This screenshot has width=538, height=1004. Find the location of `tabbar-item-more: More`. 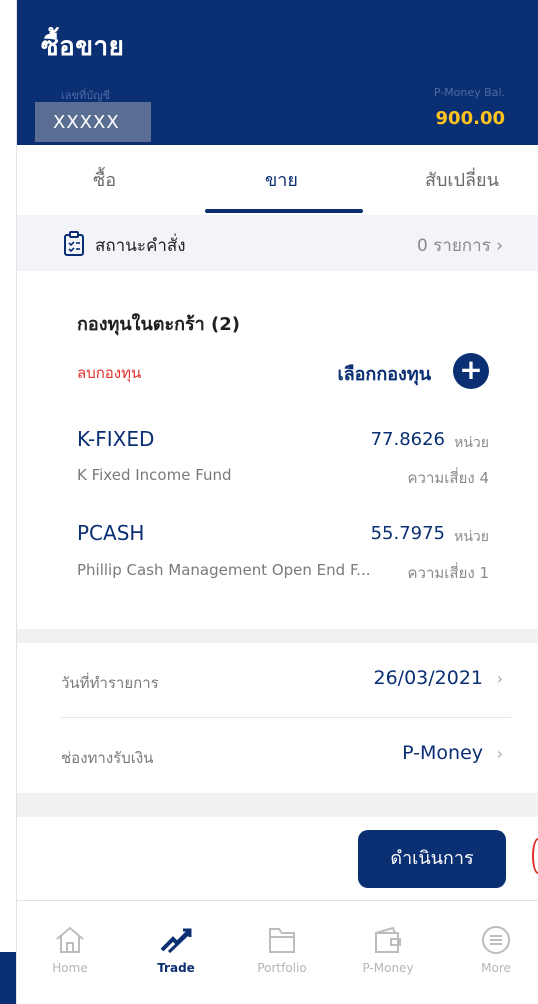

tabbar-item-more: More is located at coordinates (496, 950).